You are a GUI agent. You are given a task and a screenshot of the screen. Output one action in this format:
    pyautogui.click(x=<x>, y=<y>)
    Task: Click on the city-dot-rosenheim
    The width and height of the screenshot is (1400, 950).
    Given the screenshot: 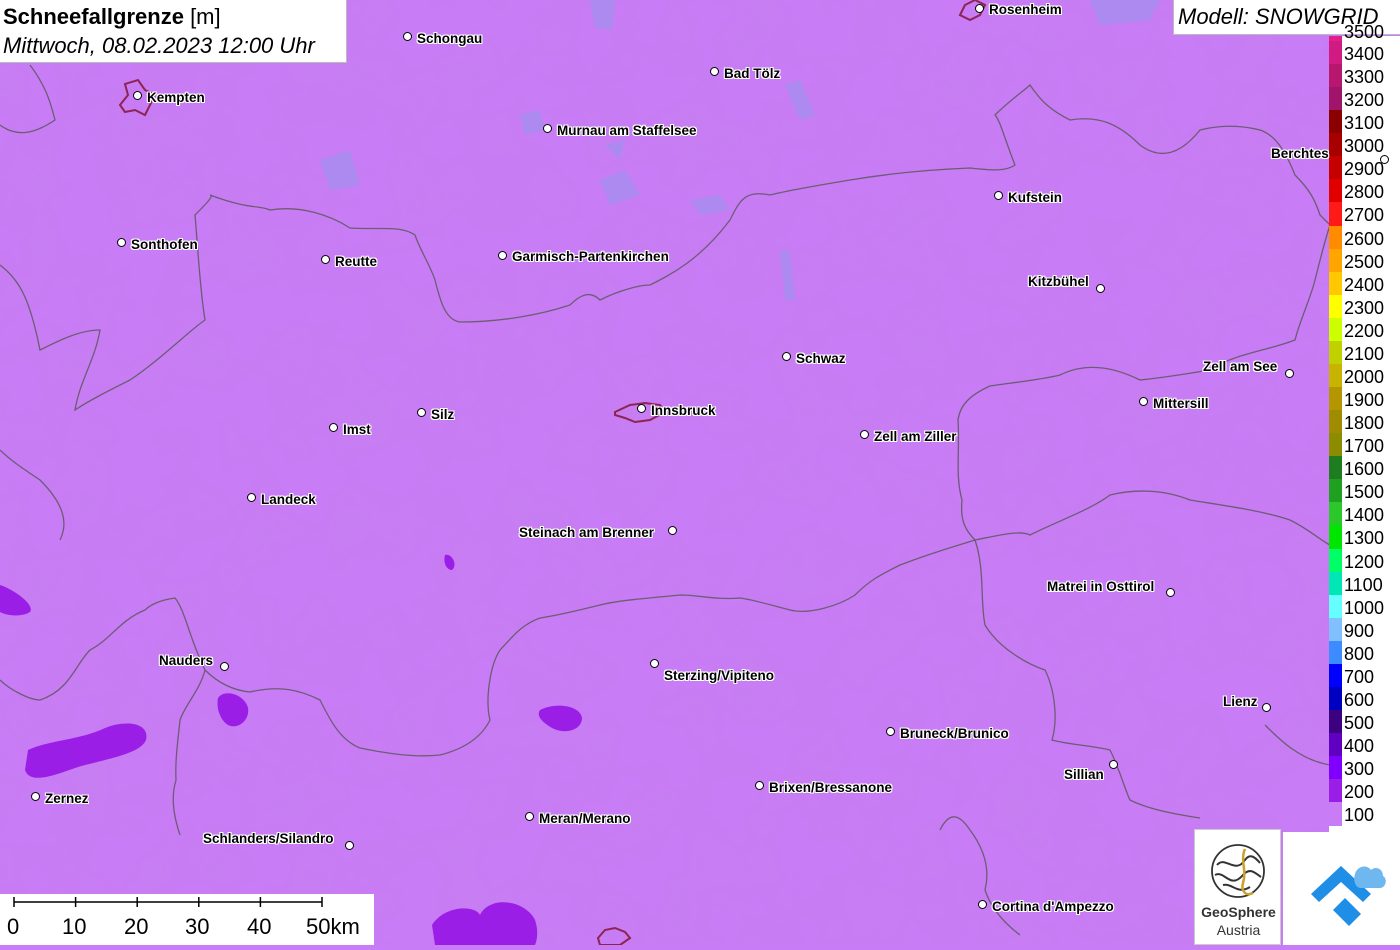 What is the action you would take?
    pyautogui.click(x=979, y=8)
    